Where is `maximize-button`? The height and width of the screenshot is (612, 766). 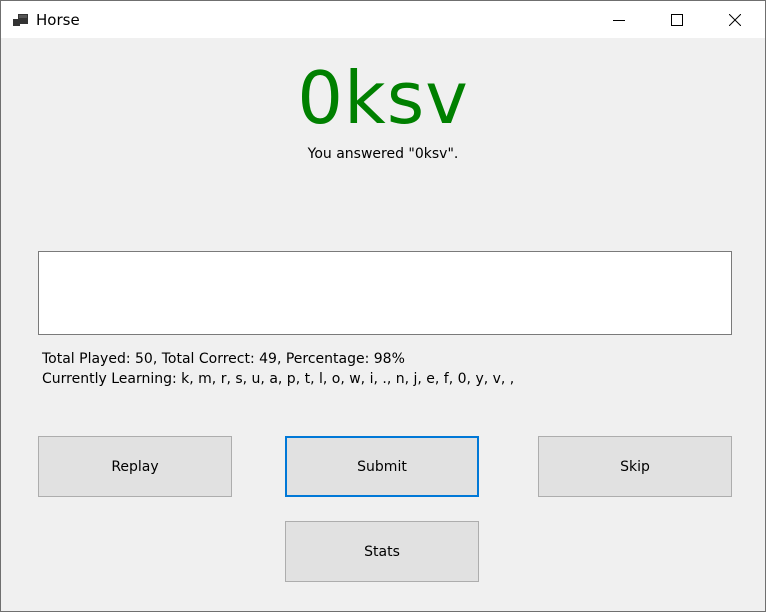
maximize-button is located at coordinates (677, 19).